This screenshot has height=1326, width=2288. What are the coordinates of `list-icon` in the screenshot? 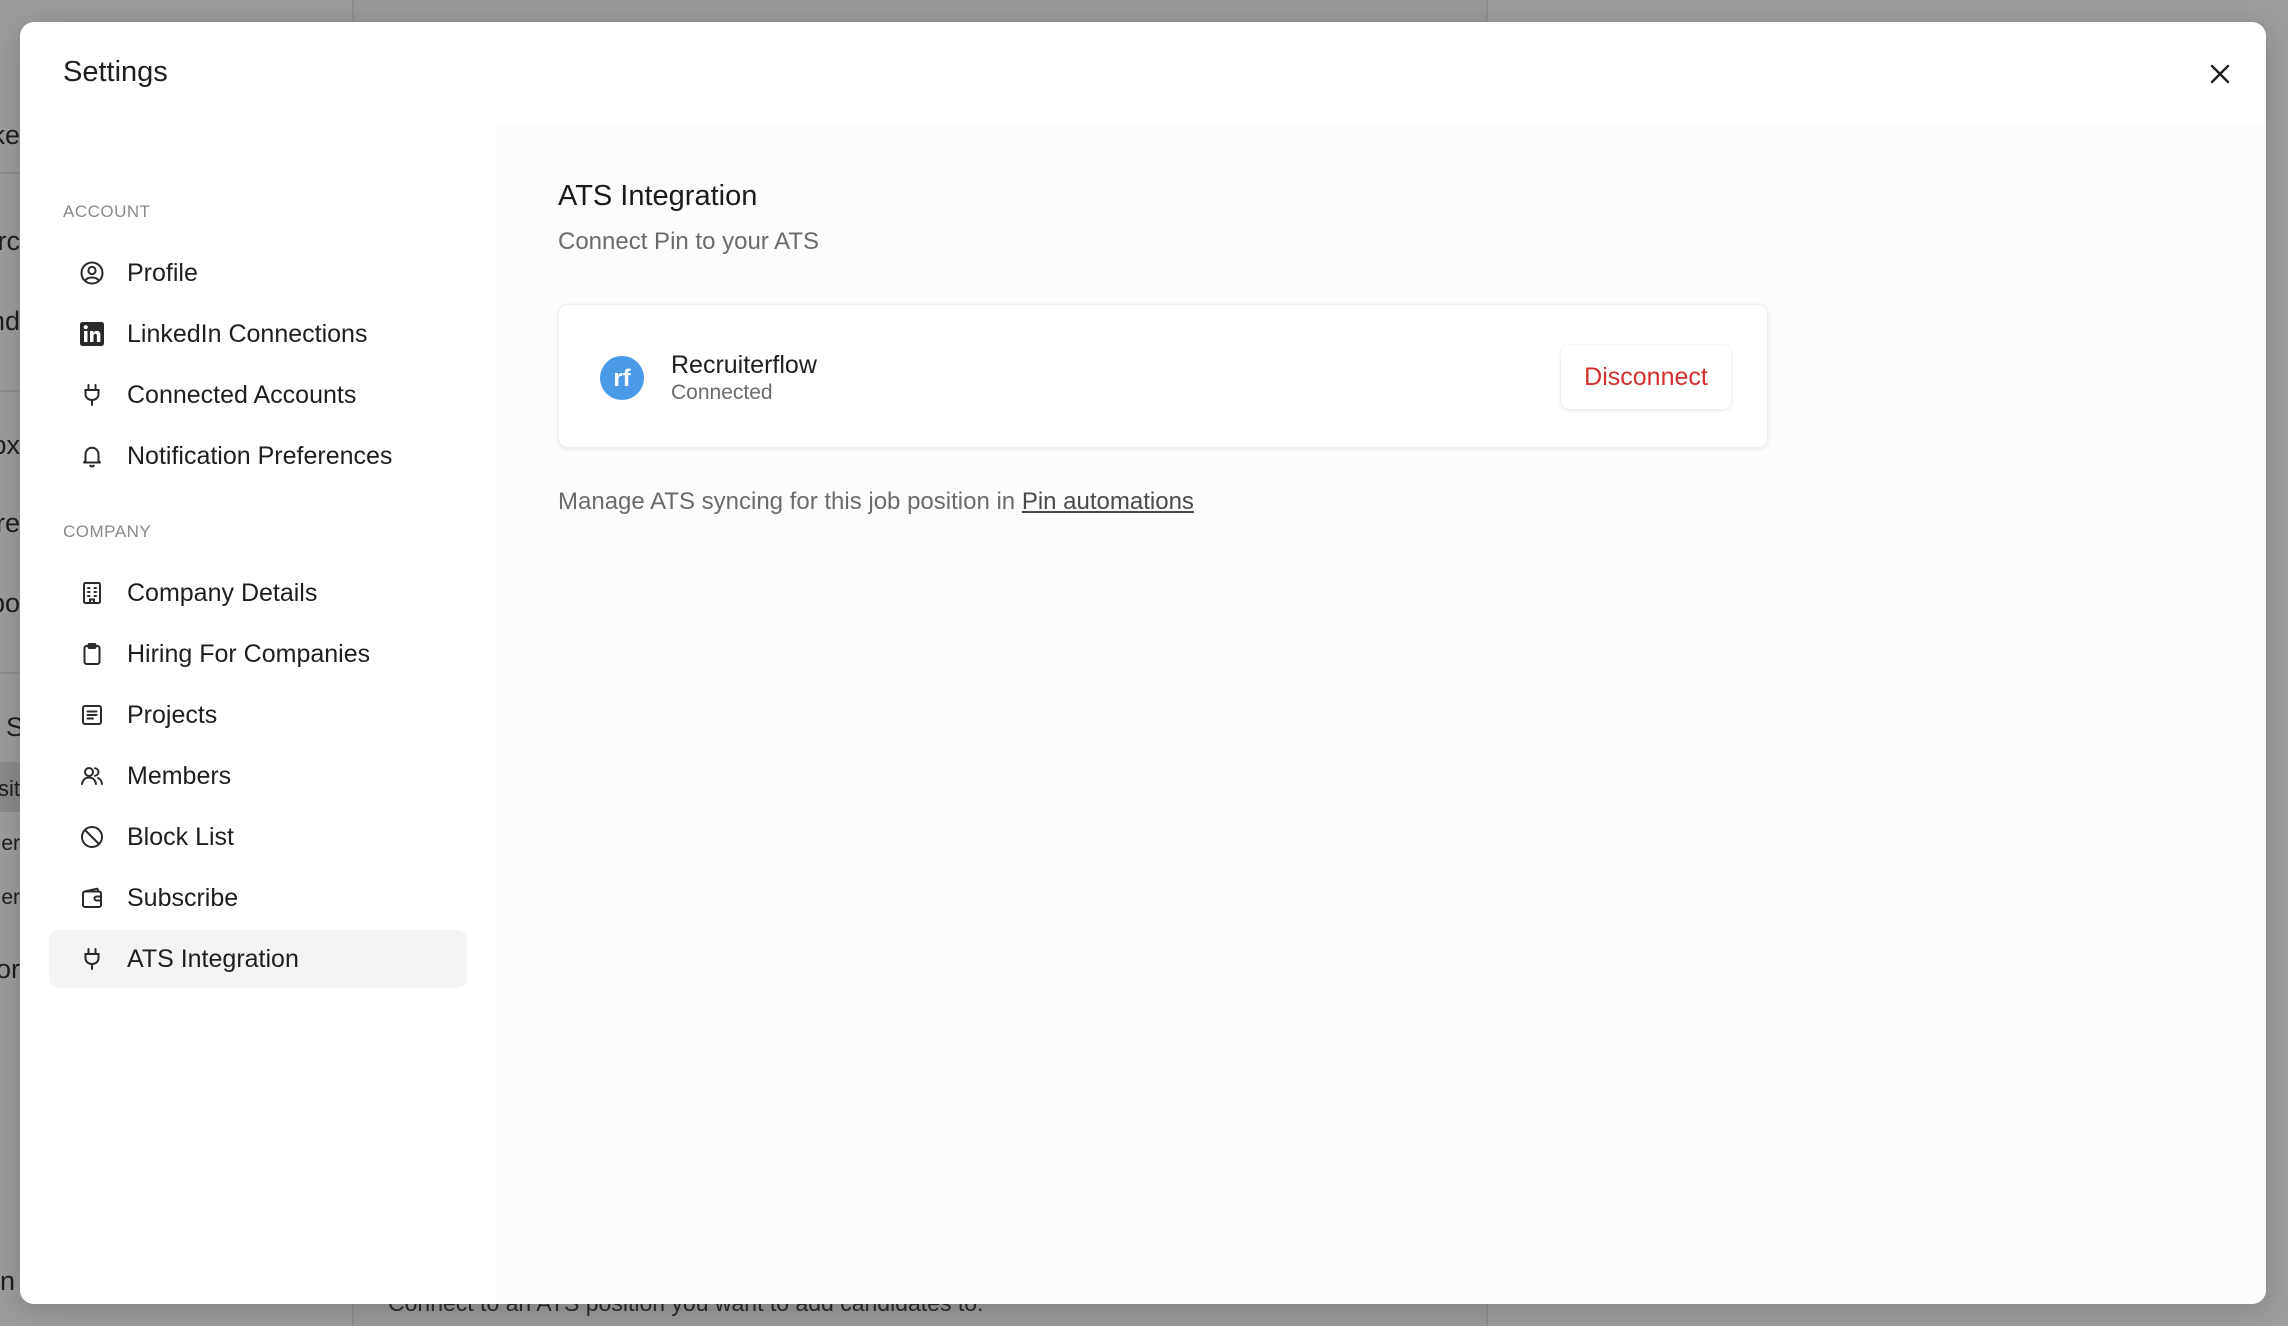 It's located at (92, 715).